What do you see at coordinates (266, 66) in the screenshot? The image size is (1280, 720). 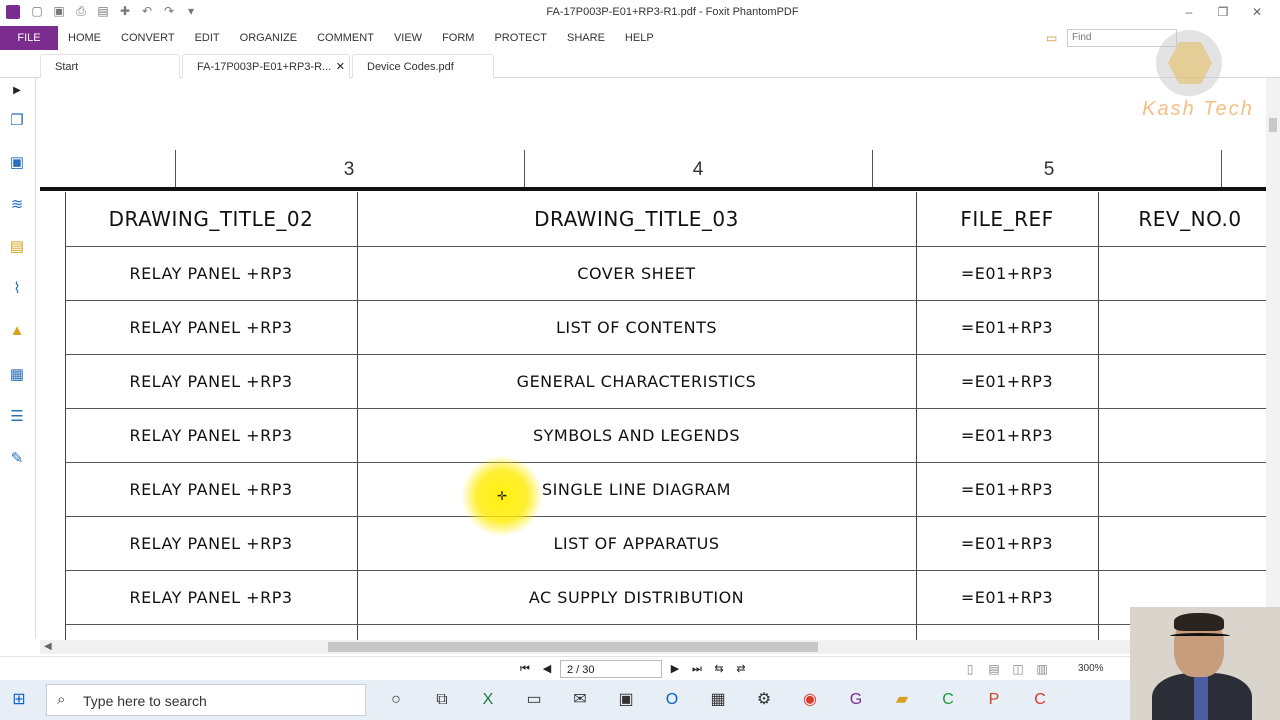 I see `tab-current-document: FA-17P003P-E01+RP3-R... ✕` at bounding box center [266, 66].